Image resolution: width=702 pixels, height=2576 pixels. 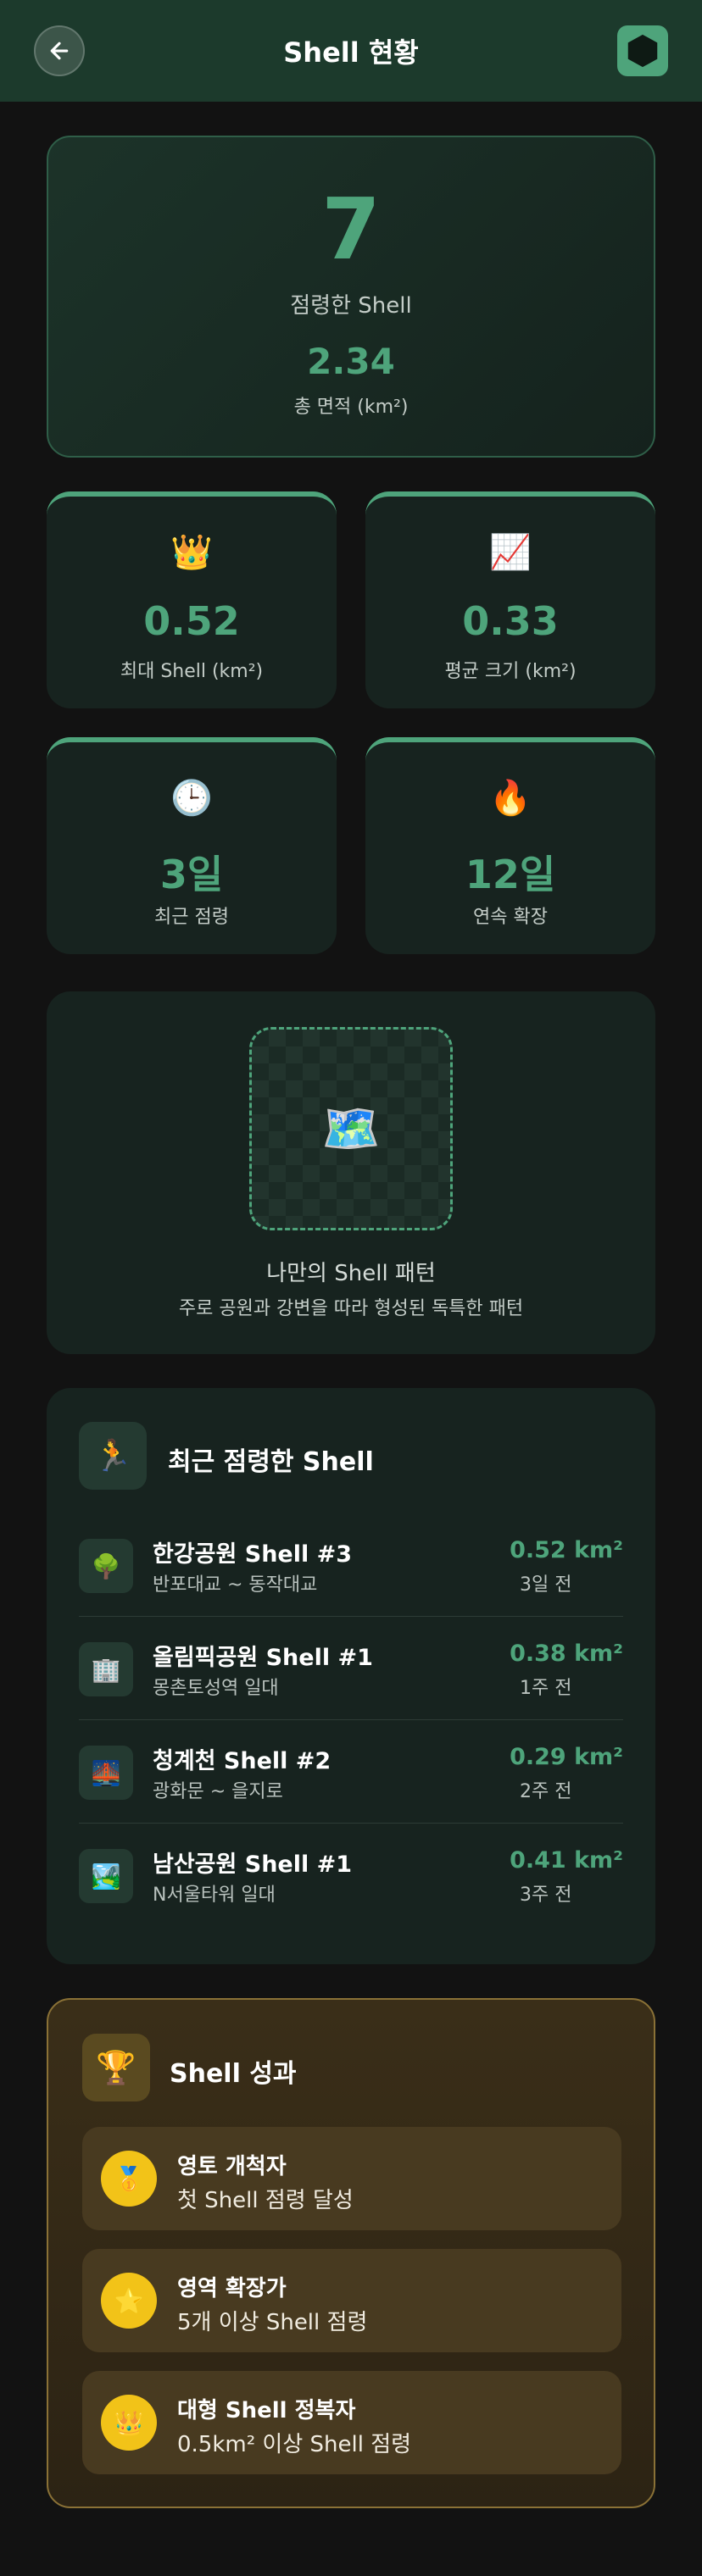 I want to click on shell-count-label: 점령한 Shell, so click(x=351, y=306).